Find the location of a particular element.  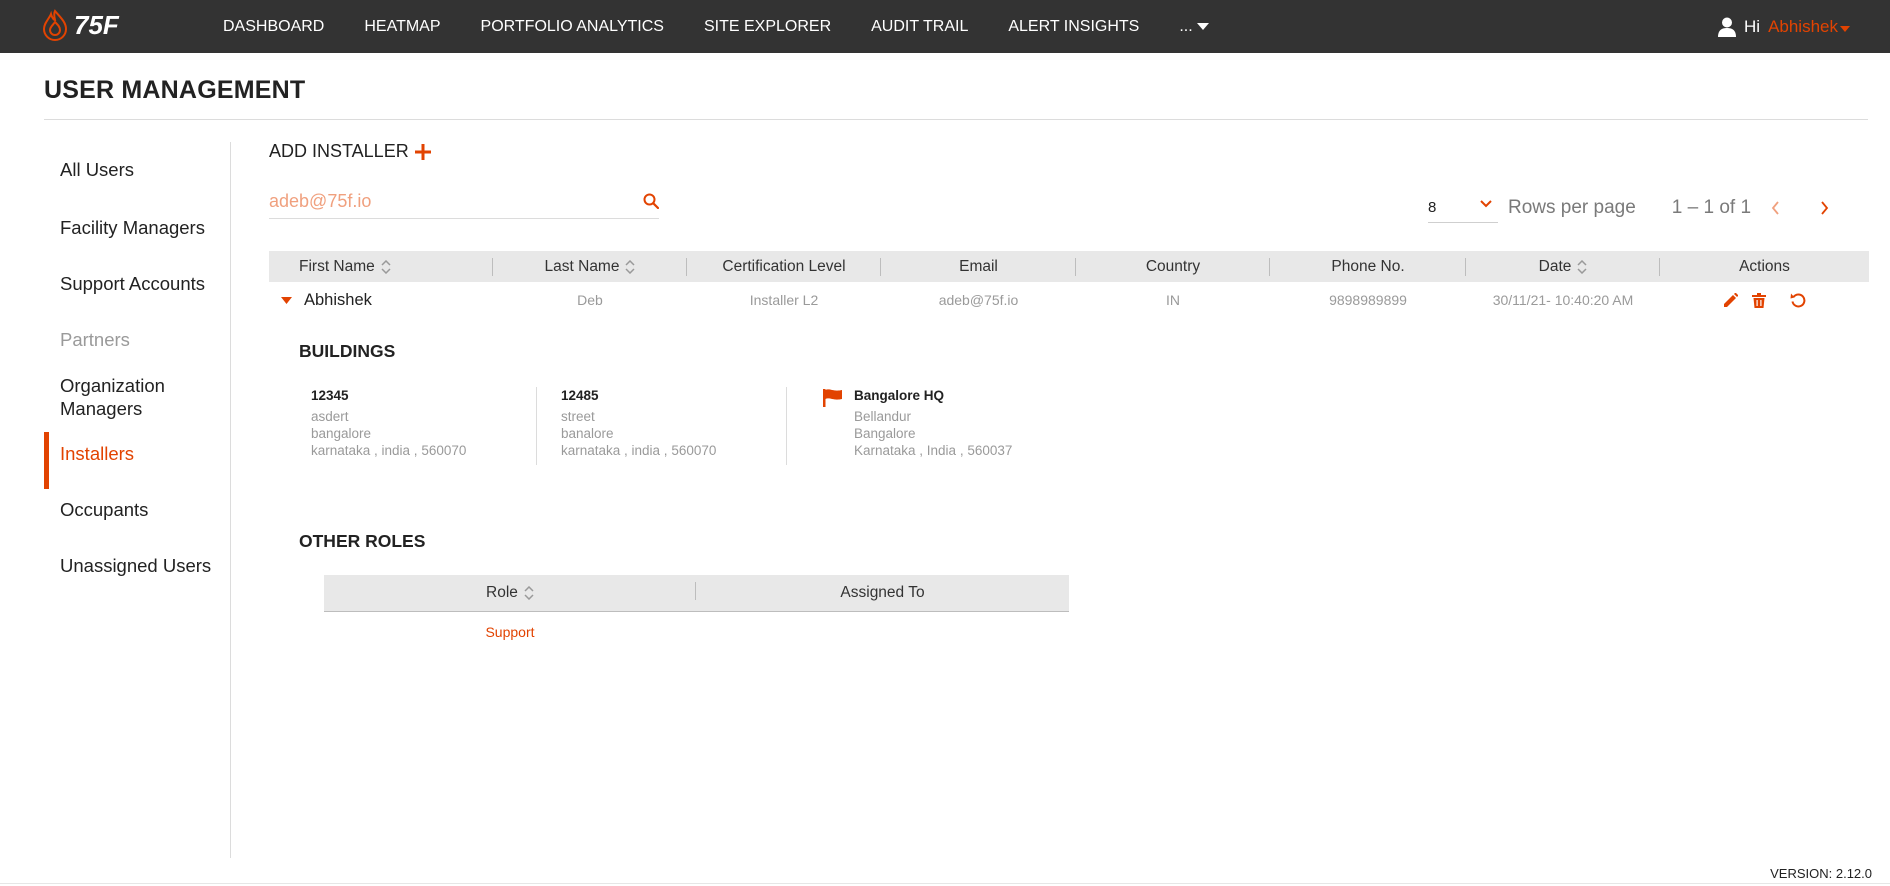

column-certification-level: Certification Level is located at coordinates (784, 266).